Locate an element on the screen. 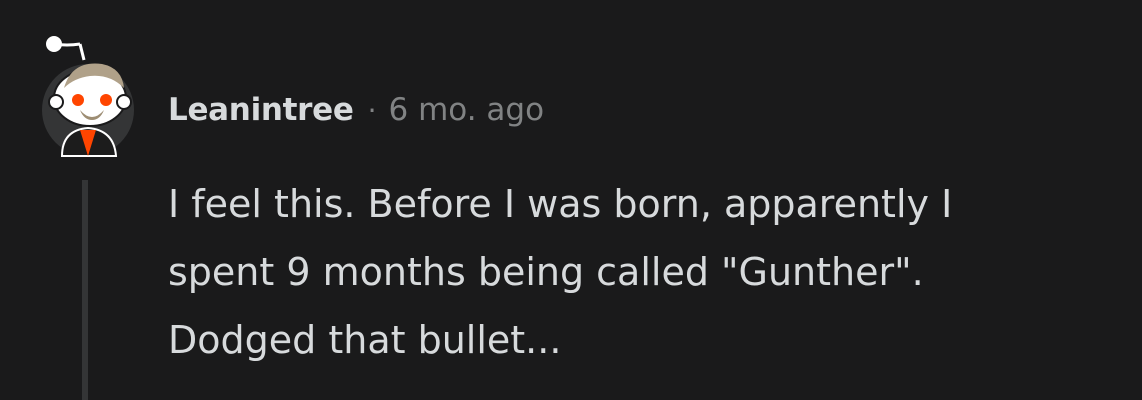 The height and width of the screenshot is (400, 1142). comment-meta: Leanintree · 6 mo. ago is located at coordinates (356, 110).